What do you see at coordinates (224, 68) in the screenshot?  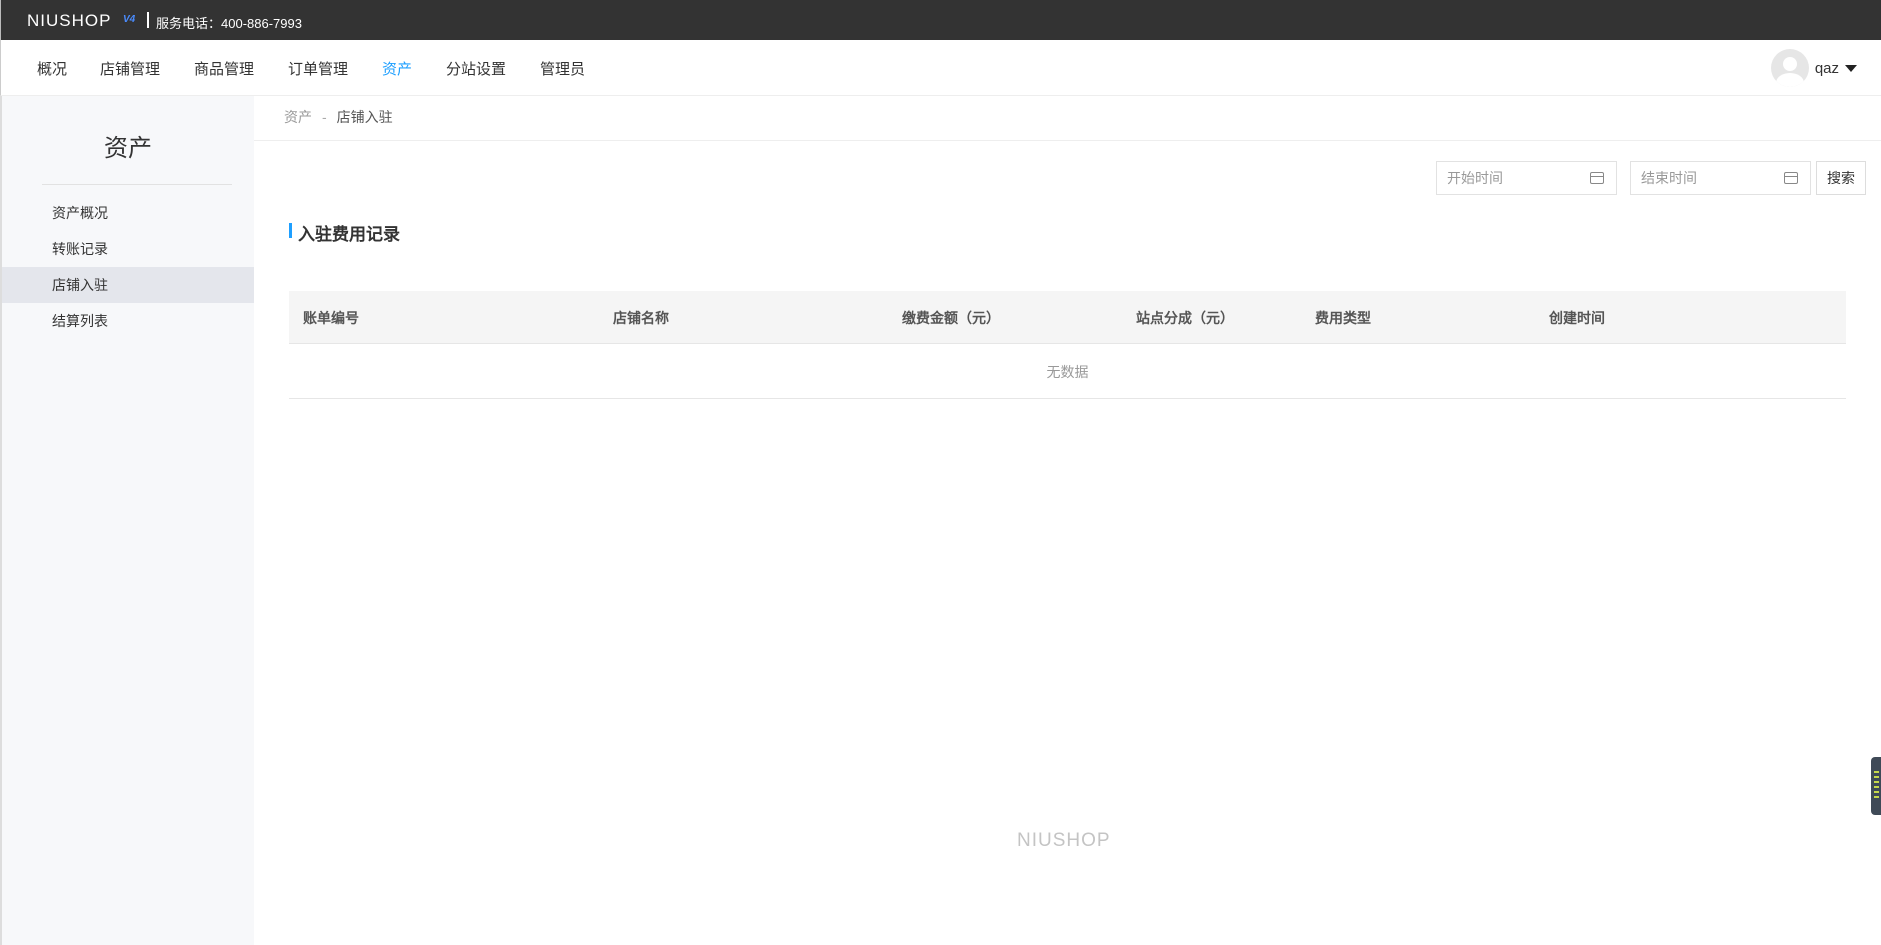 I see `nav-item-goods-management: 商品管理` at bounding box center [224, 68].